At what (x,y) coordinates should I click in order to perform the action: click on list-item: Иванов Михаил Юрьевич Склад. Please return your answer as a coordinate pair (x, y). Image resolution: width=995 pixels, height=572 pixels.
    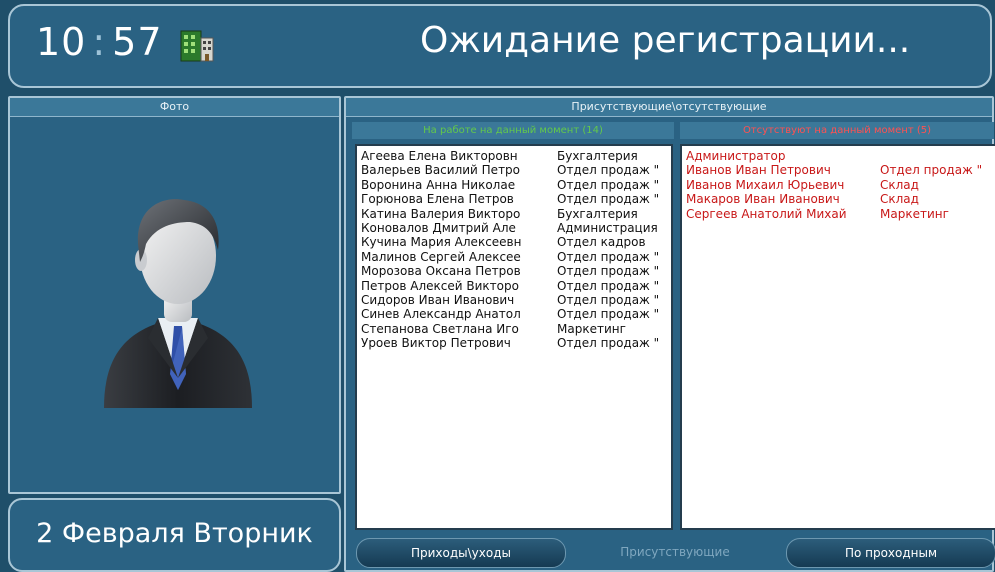
    Looking at the image, I should click on (840, 185).